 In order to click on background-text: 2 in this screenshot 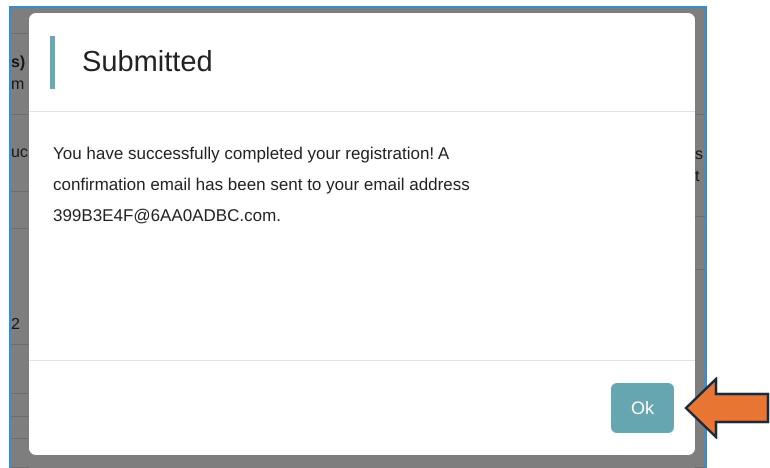, I will do `click(15, 325)`.